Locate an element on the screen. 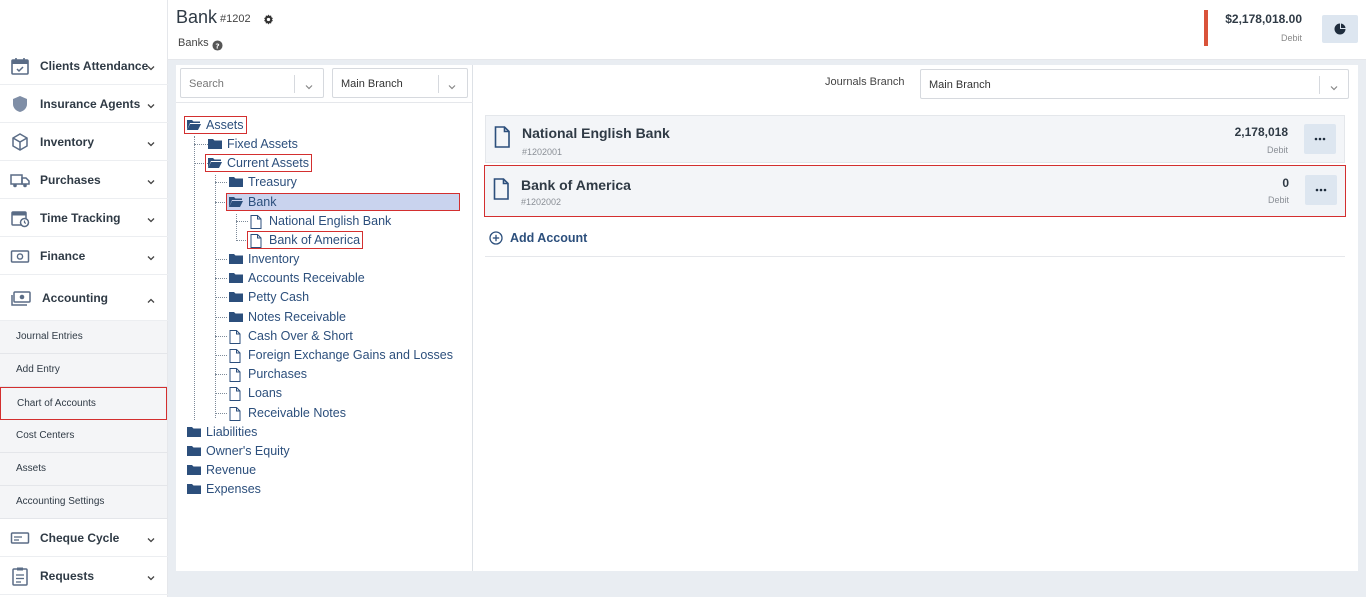 The image size is (1366, 597). clipboard-icon is located at coordinates (20, 576).